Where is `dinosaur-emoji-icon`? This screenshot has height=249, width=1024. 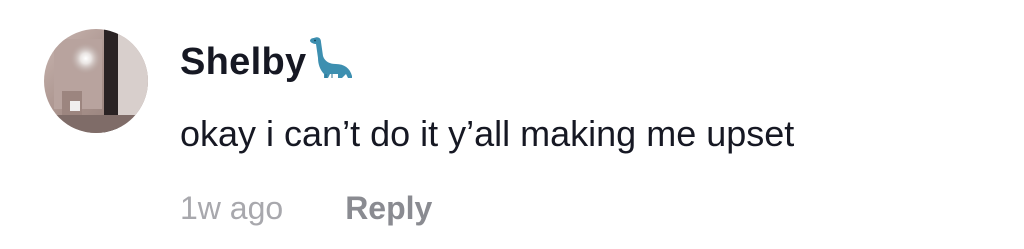 dinosaur-emoji-icon is located at coordinates (332, 58).